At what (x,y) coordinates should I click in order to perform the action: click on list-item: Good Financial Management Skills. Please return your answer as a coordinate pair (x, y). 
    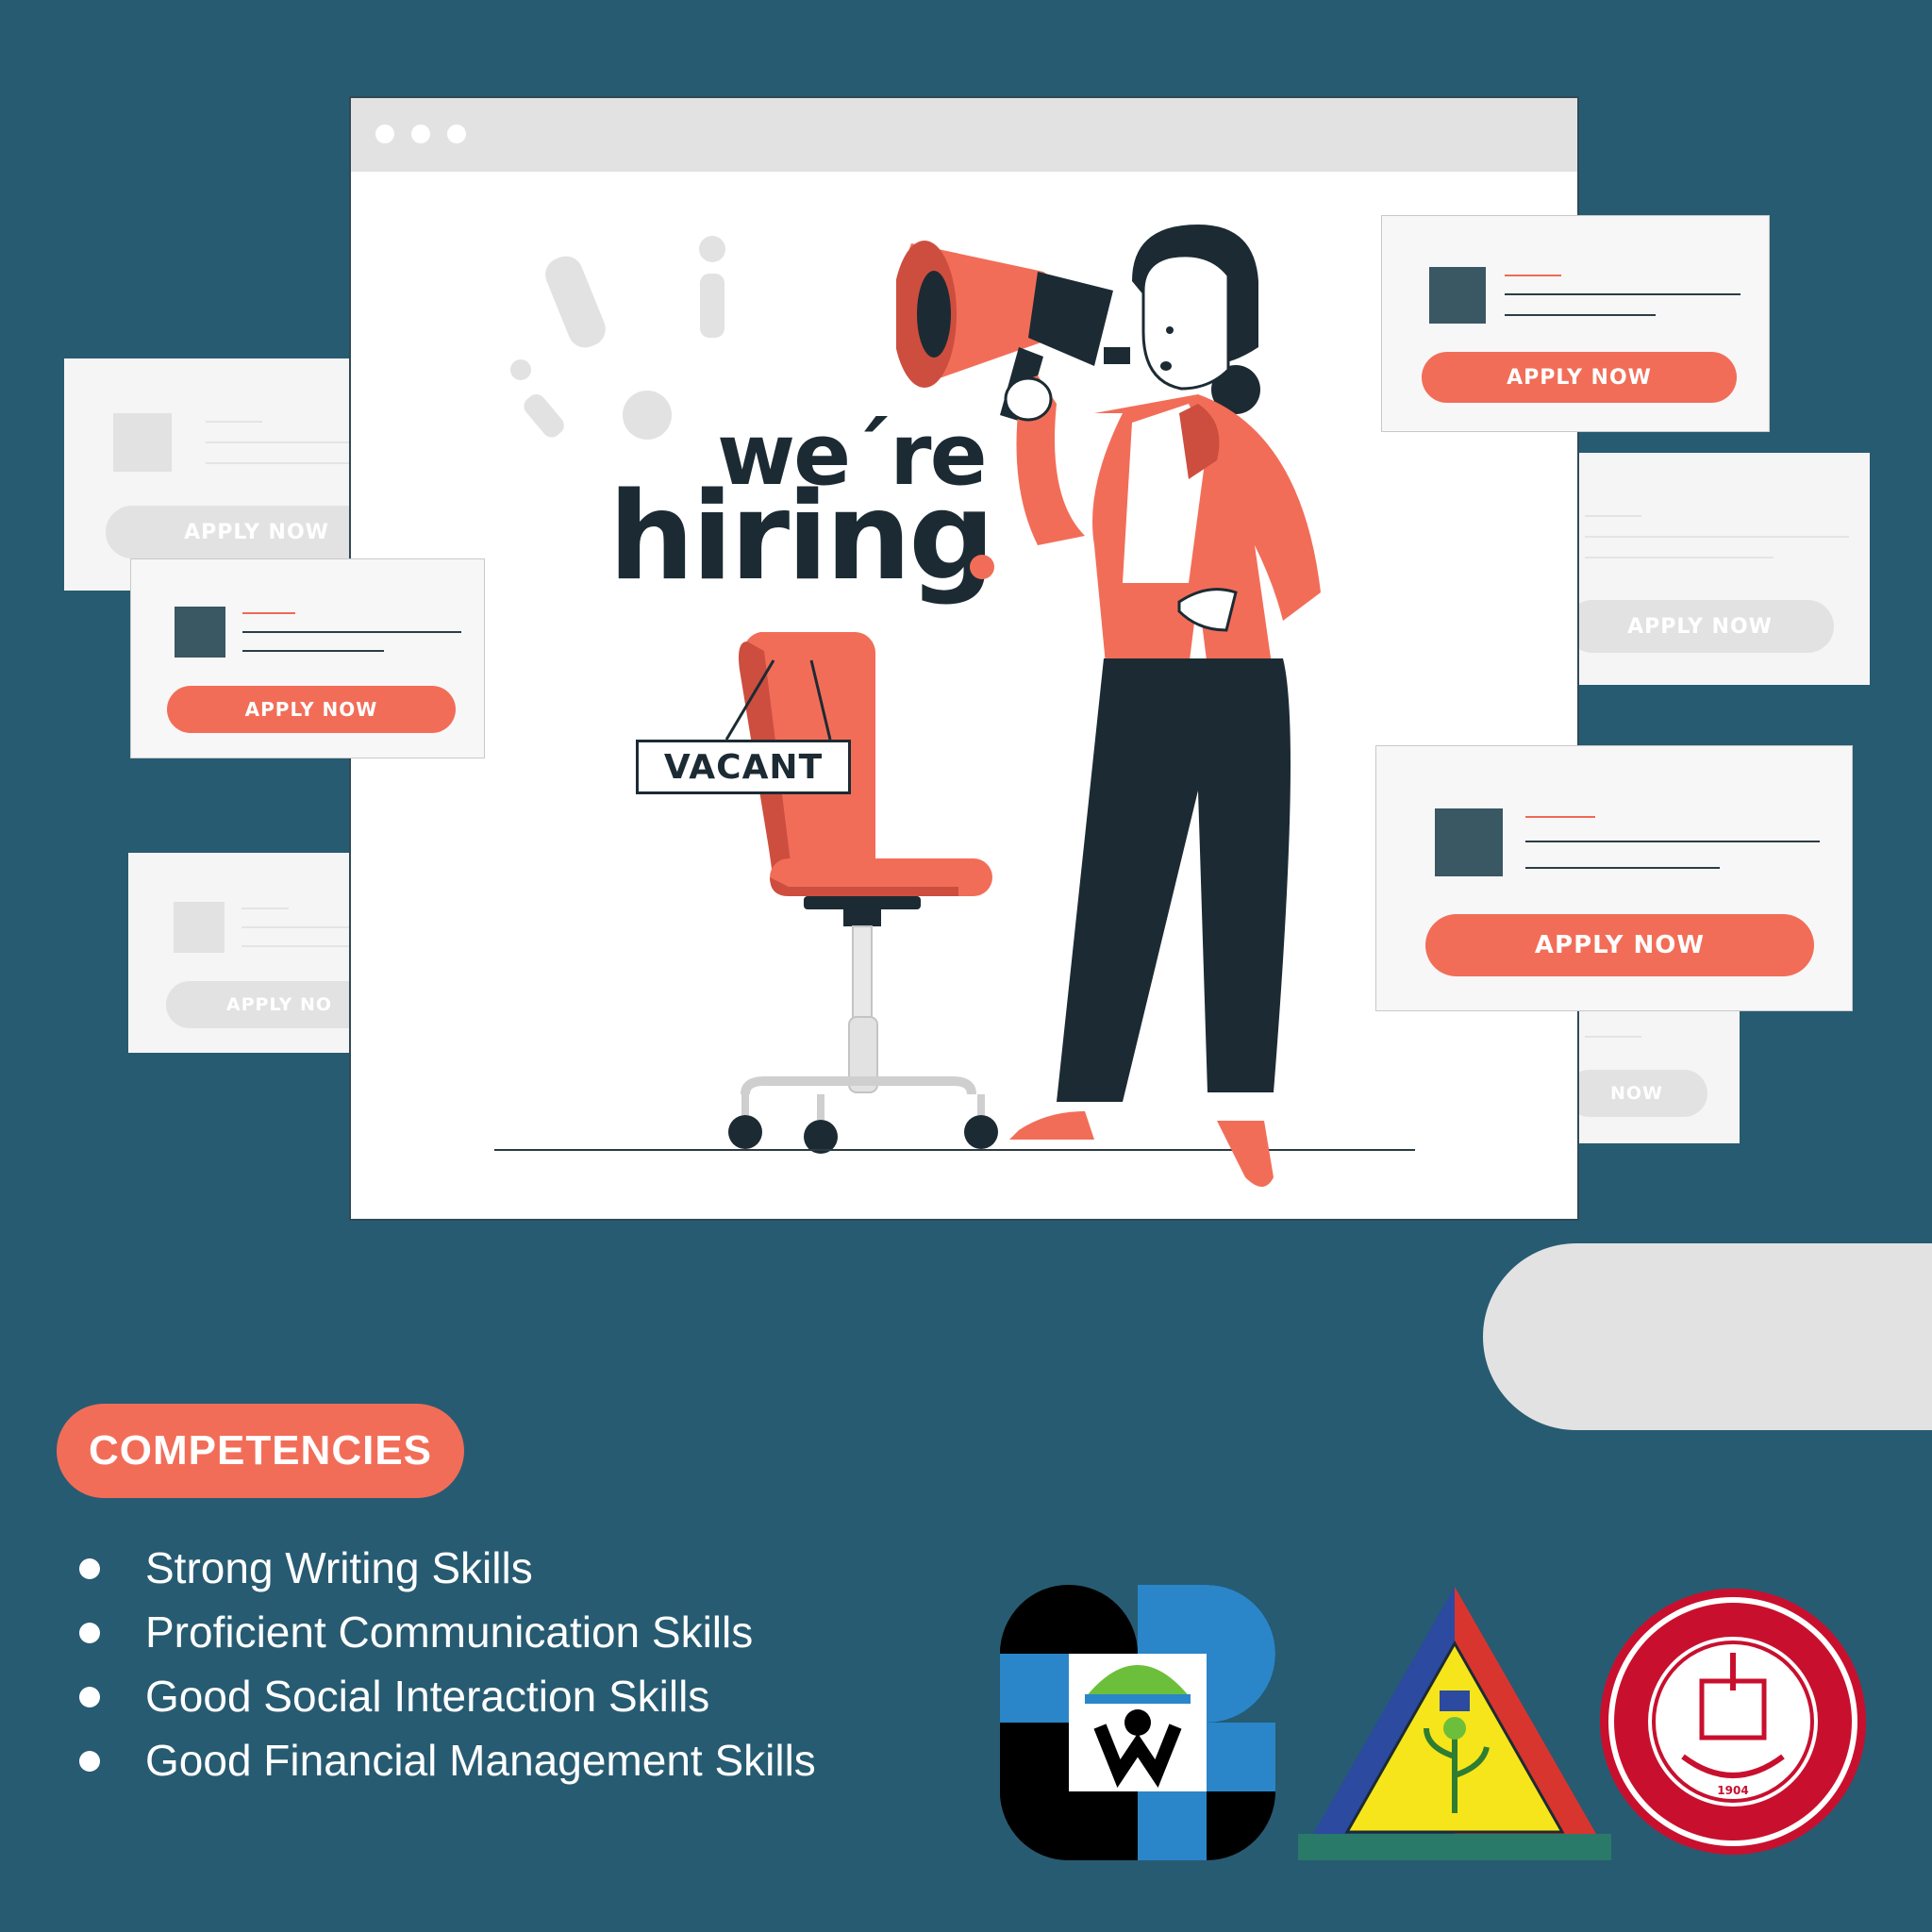
    Looking at the image, I should click on (445, 1760).